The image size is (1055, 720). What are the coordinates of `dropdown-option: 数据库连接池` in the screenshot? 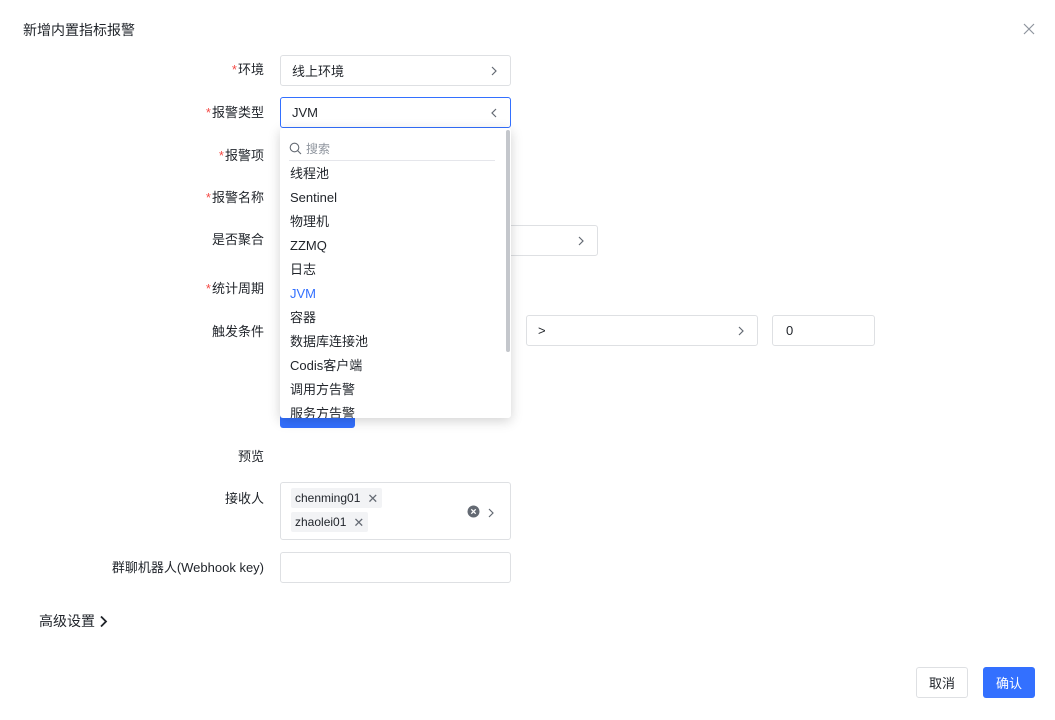 It's located at (393, 342).